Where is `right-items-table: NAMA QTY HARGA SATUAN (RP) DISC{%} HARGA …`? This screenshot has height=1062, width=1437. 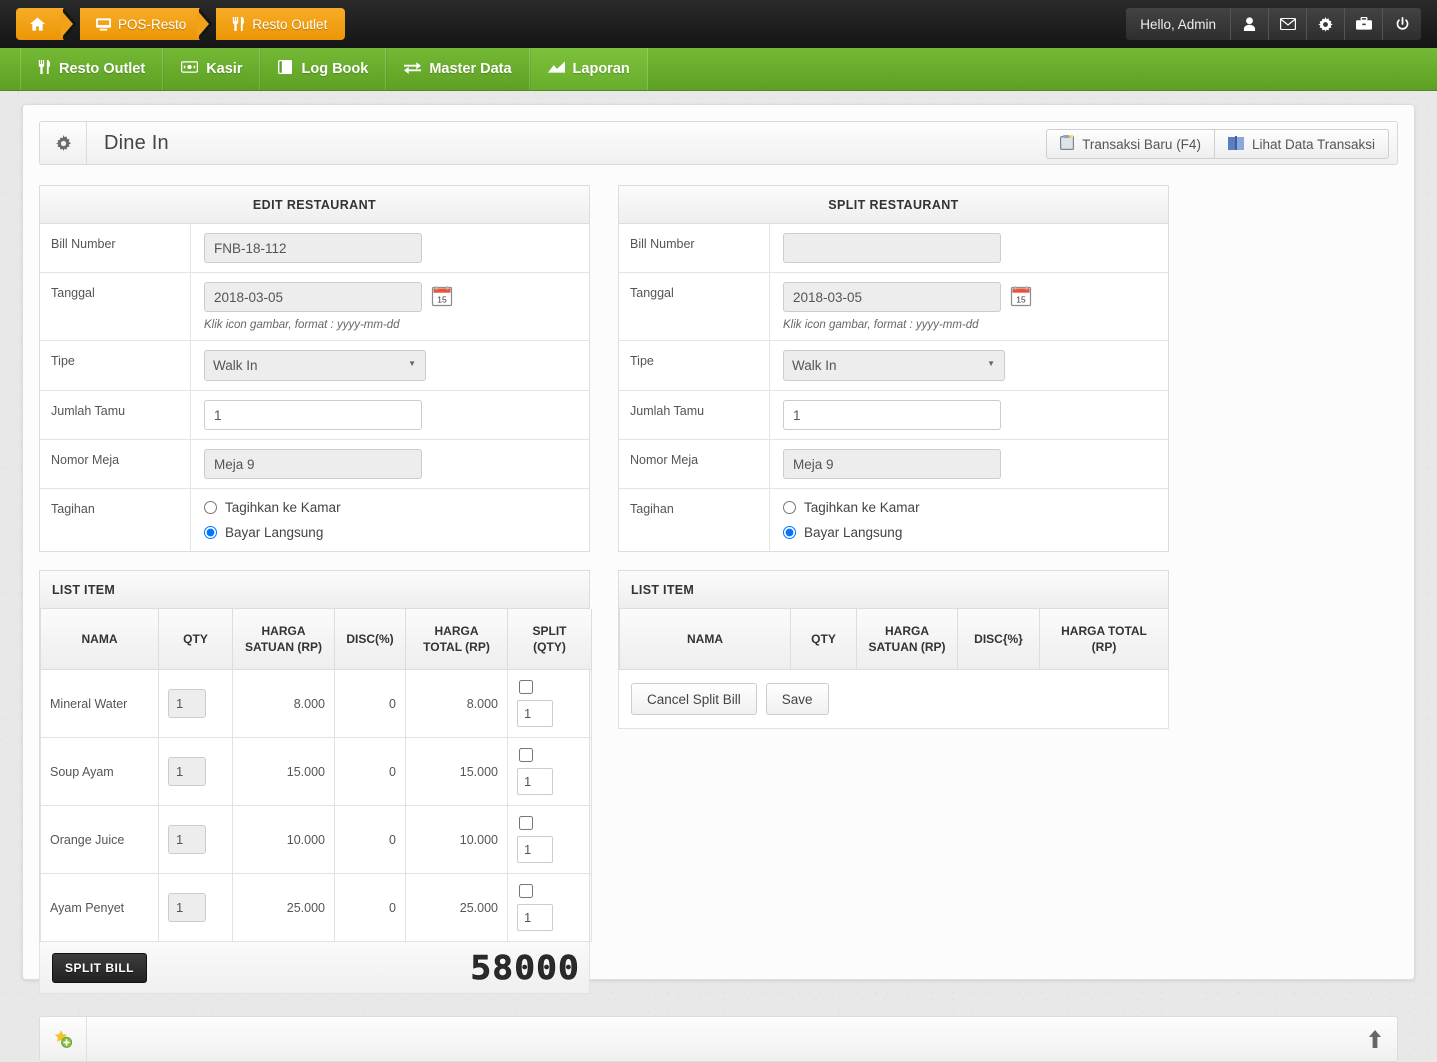 right-items-table: NAMA QTY HARGA SATUAN (RP) DISC{%} HARGA … is located at coordinates (894, 640).